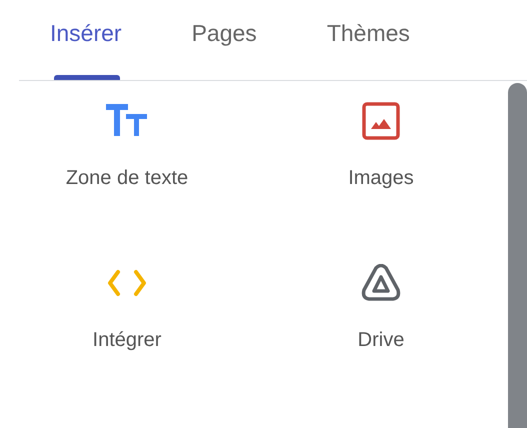 Image resolution: width=527 pixels, height=428 pixels. I want to click on text-format-icon, so click(127, 121).